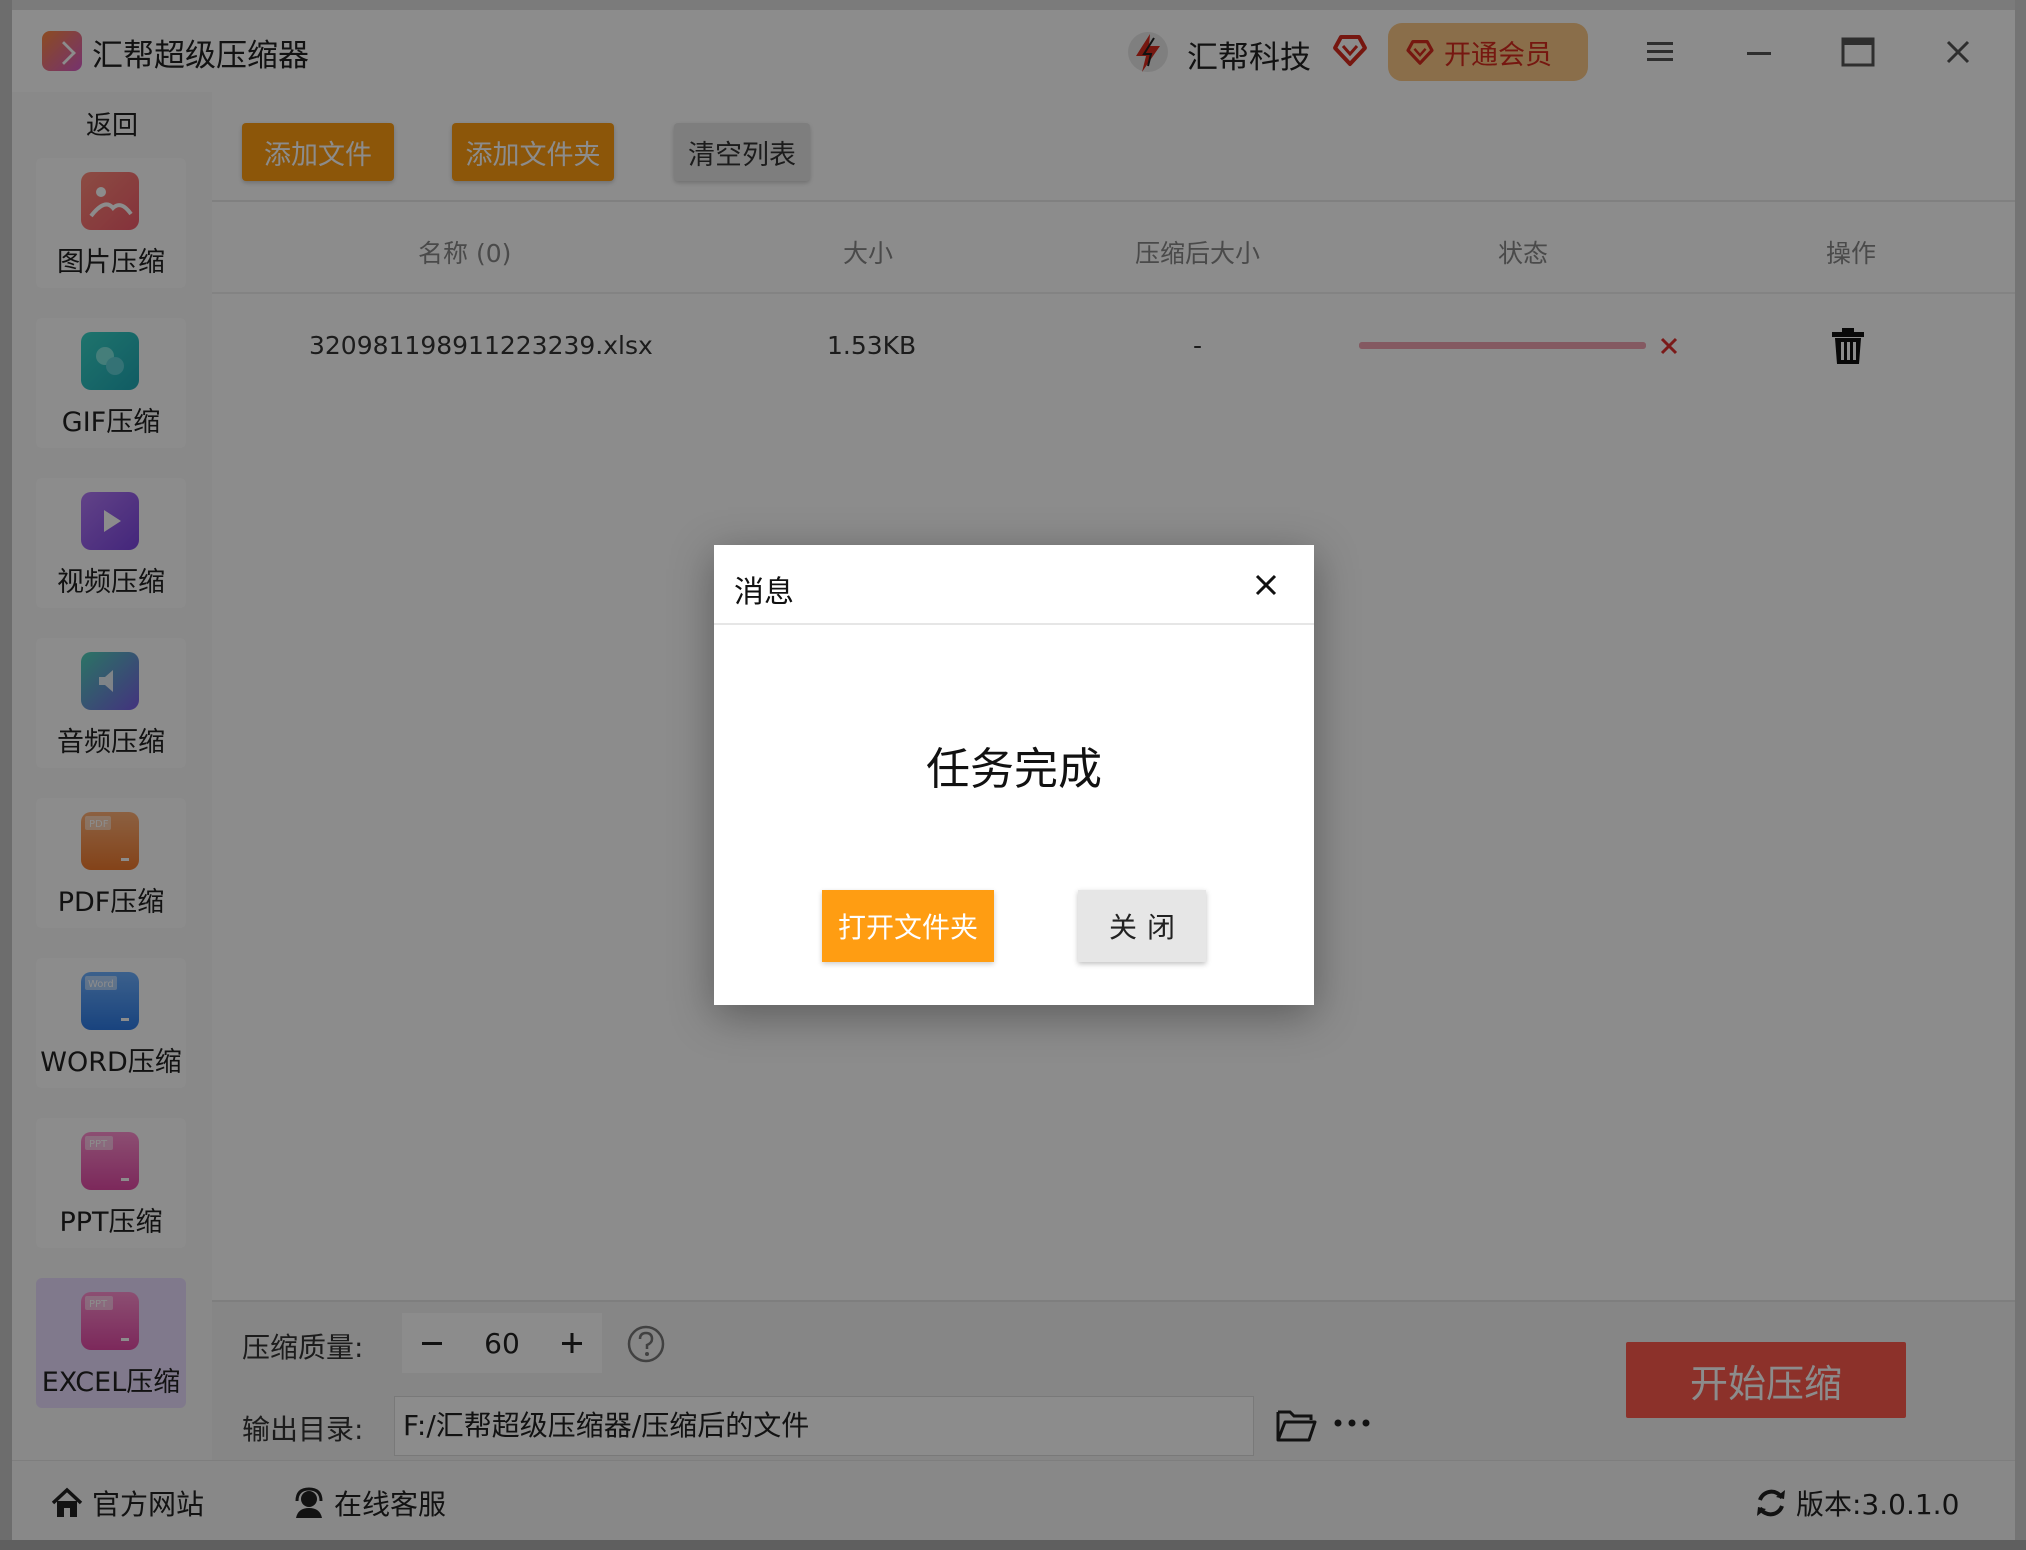 The height and width of the screenshot is (1550, 2026). I want to click on desktop-background-left, so click(6, 775).